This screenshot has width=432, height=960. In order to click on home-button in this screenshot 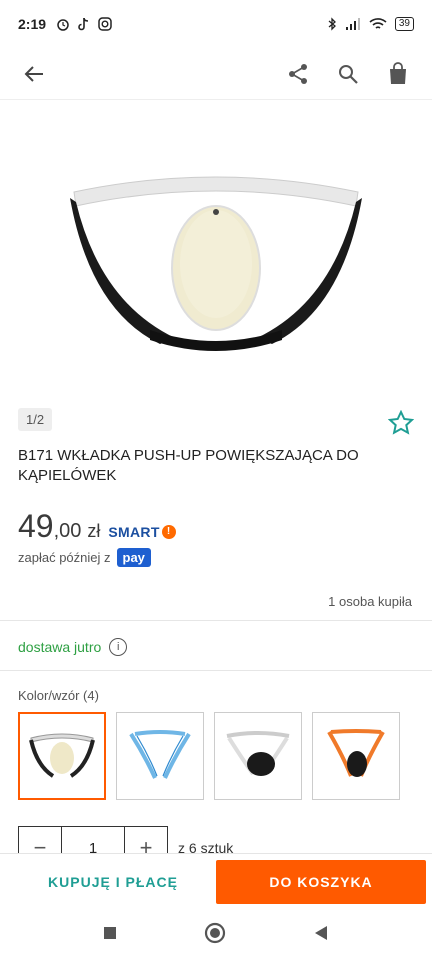, I will do `click(215, 935)`.